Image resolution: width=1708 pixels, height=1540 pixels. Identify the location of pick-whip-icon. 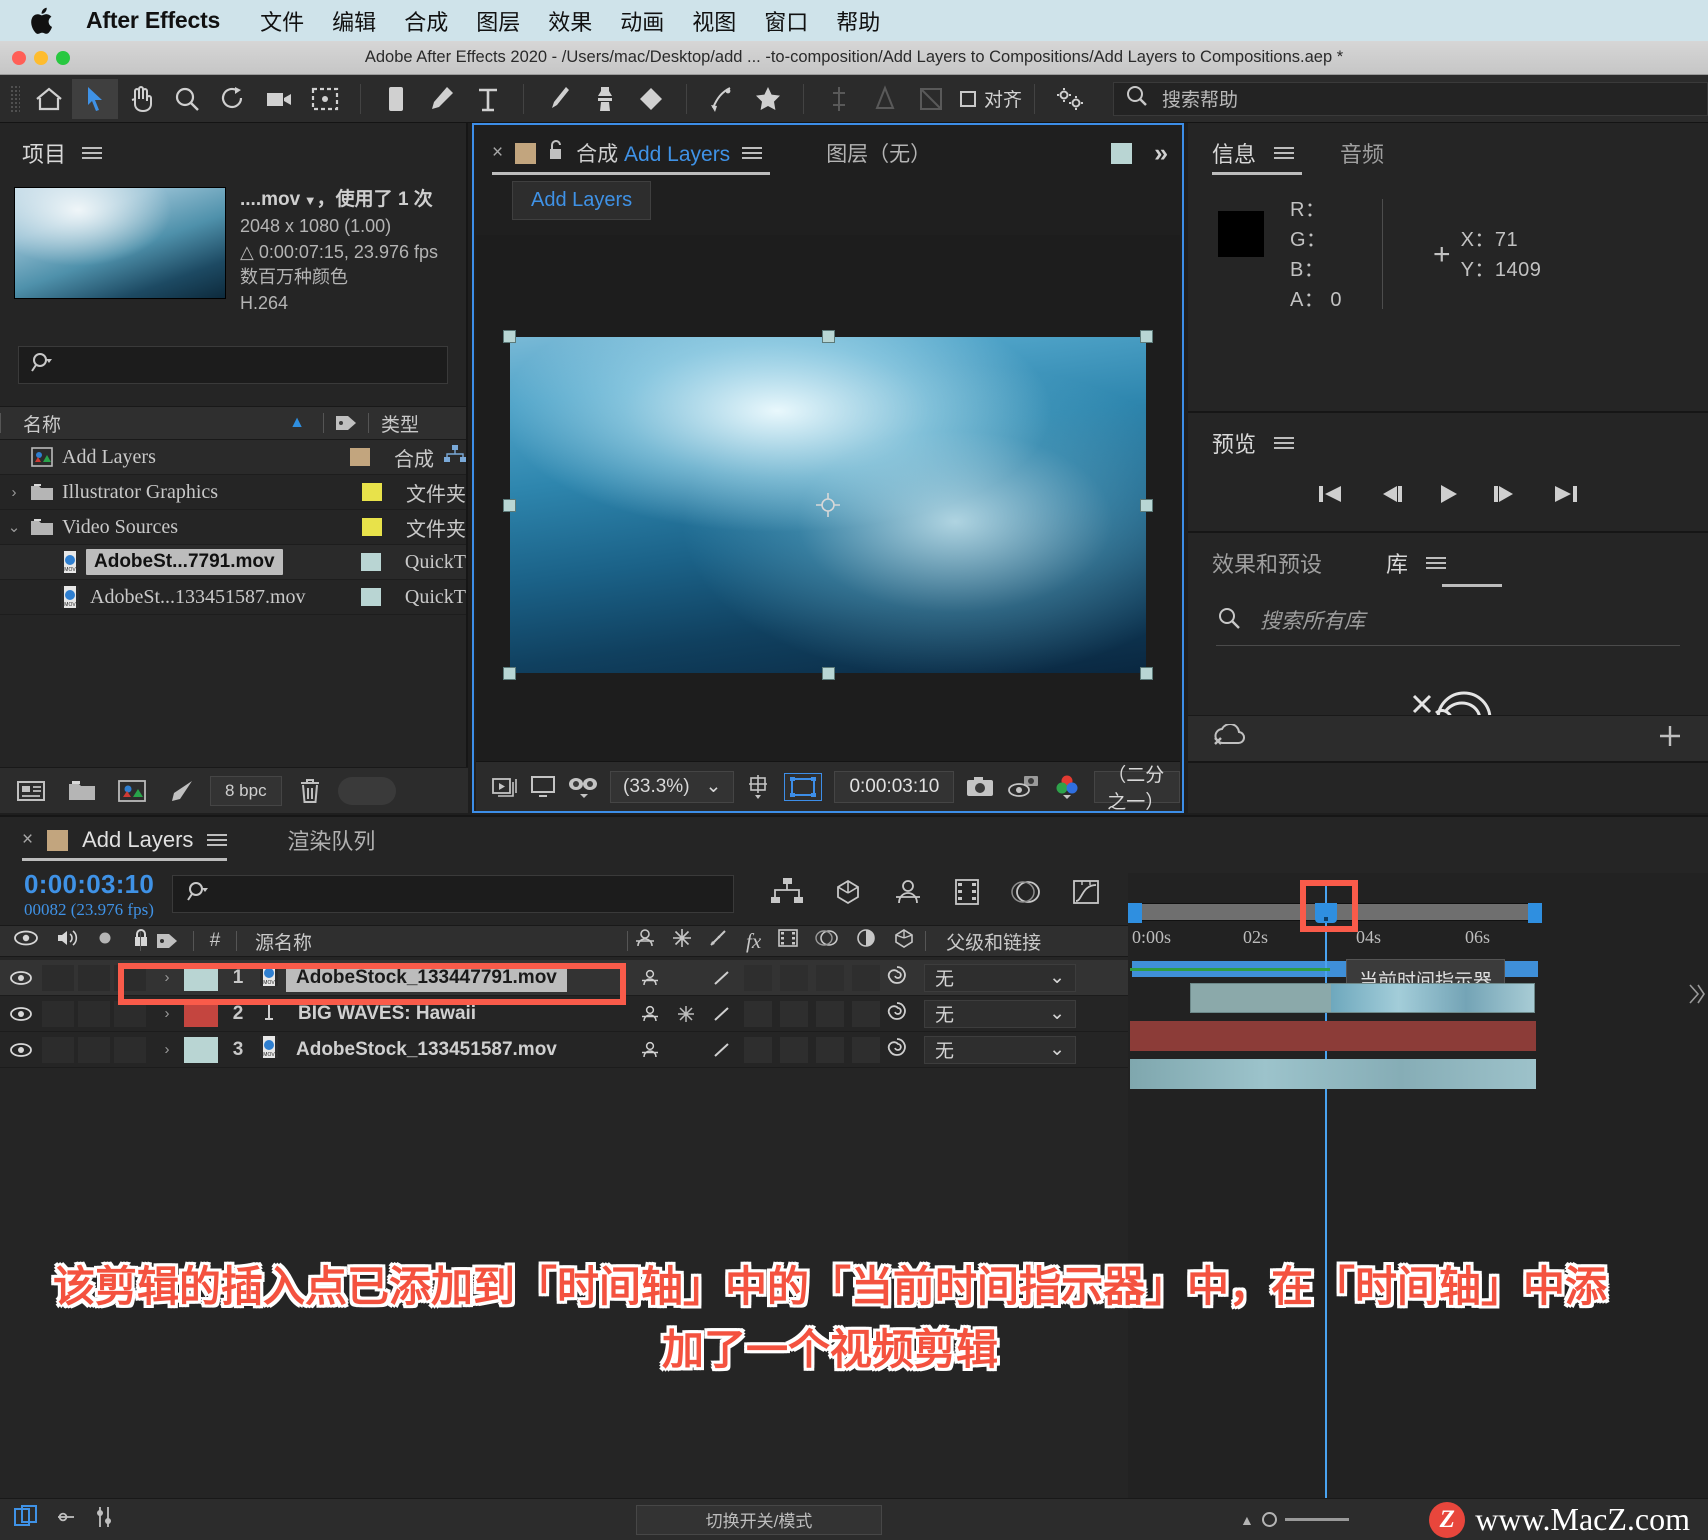
(897, 1014).